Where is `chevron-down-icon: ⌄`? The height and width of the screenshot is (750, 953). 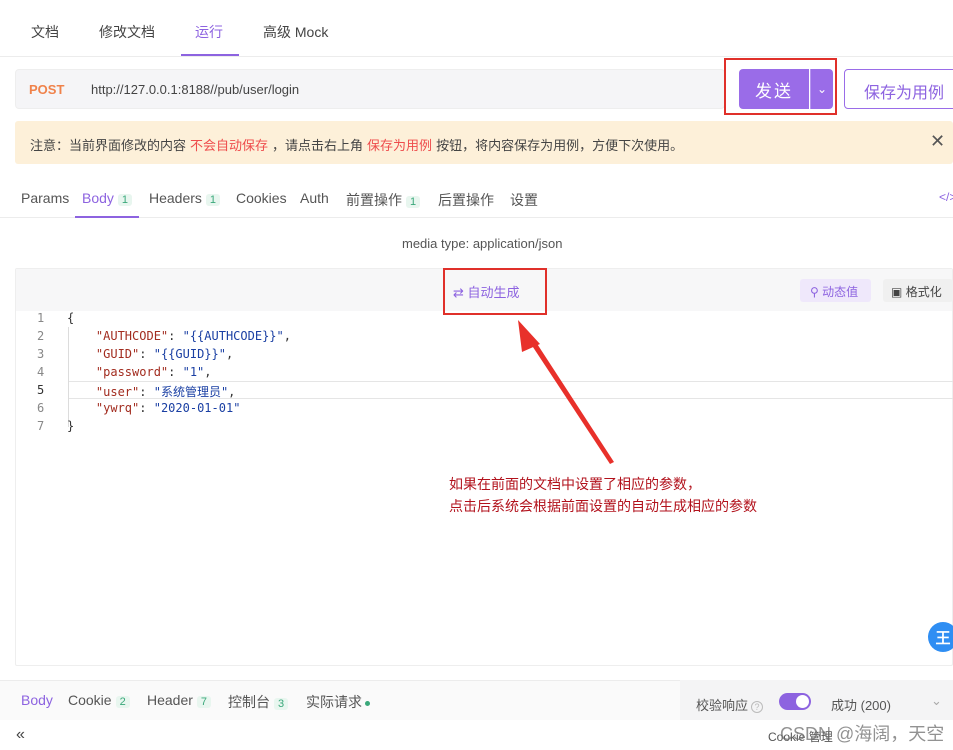
chevron-down-icon: ⌄ is located at coordinates (936, 701).